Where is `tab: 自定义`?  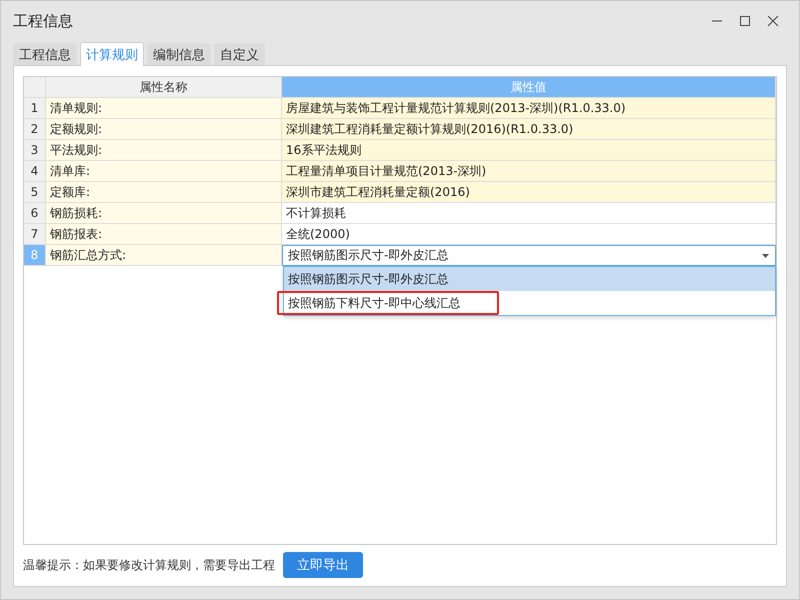 tab: 自定义 is located at coordinates (239, 54).